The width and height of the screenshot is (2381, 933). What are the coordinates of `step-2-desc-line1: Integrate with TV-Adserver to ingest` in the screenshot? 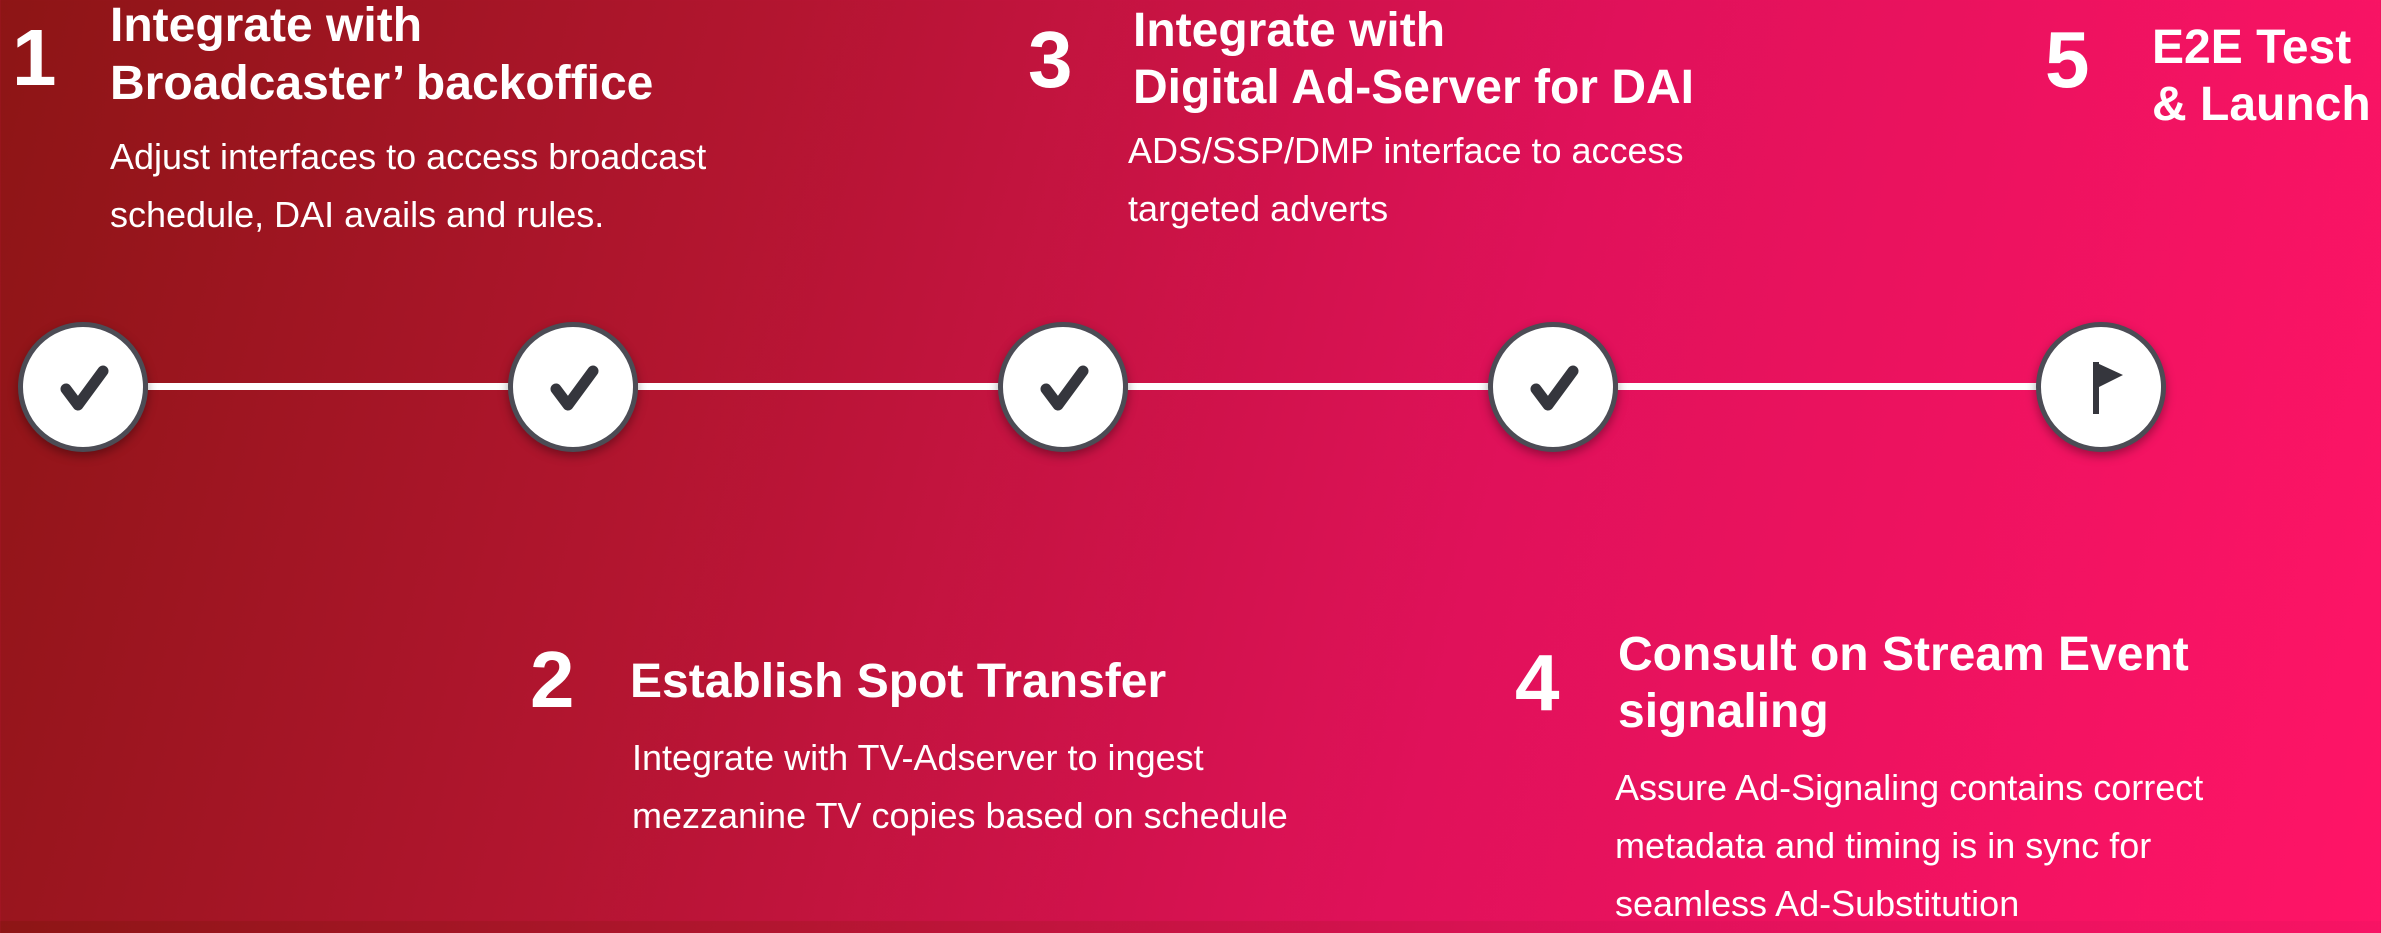 It's located at (918, 757).